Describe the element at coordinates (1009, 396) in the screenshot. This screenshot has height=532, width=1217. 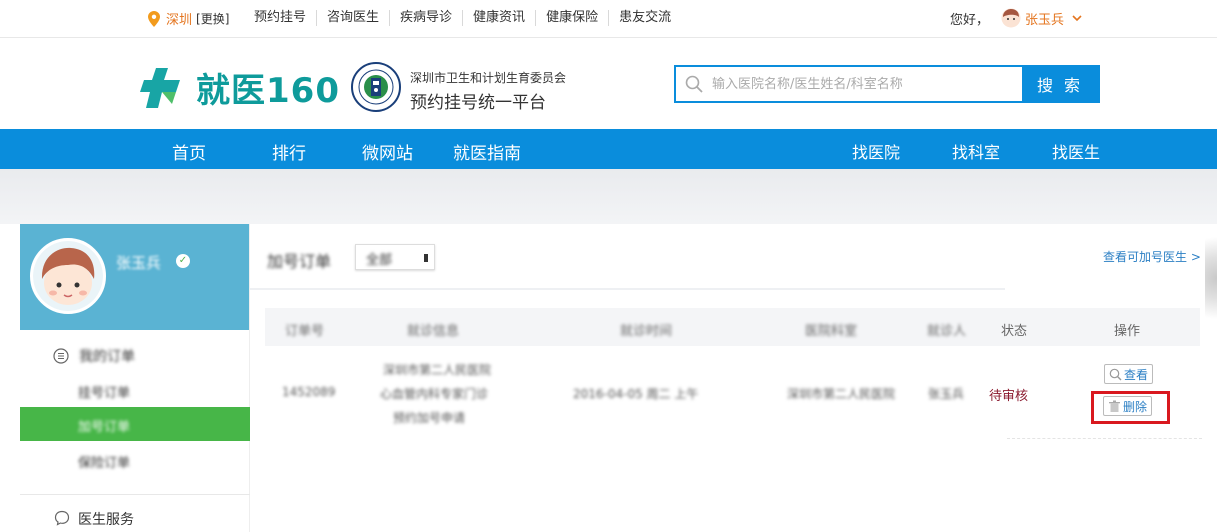
I see `status-badge: 待审核` at that location.